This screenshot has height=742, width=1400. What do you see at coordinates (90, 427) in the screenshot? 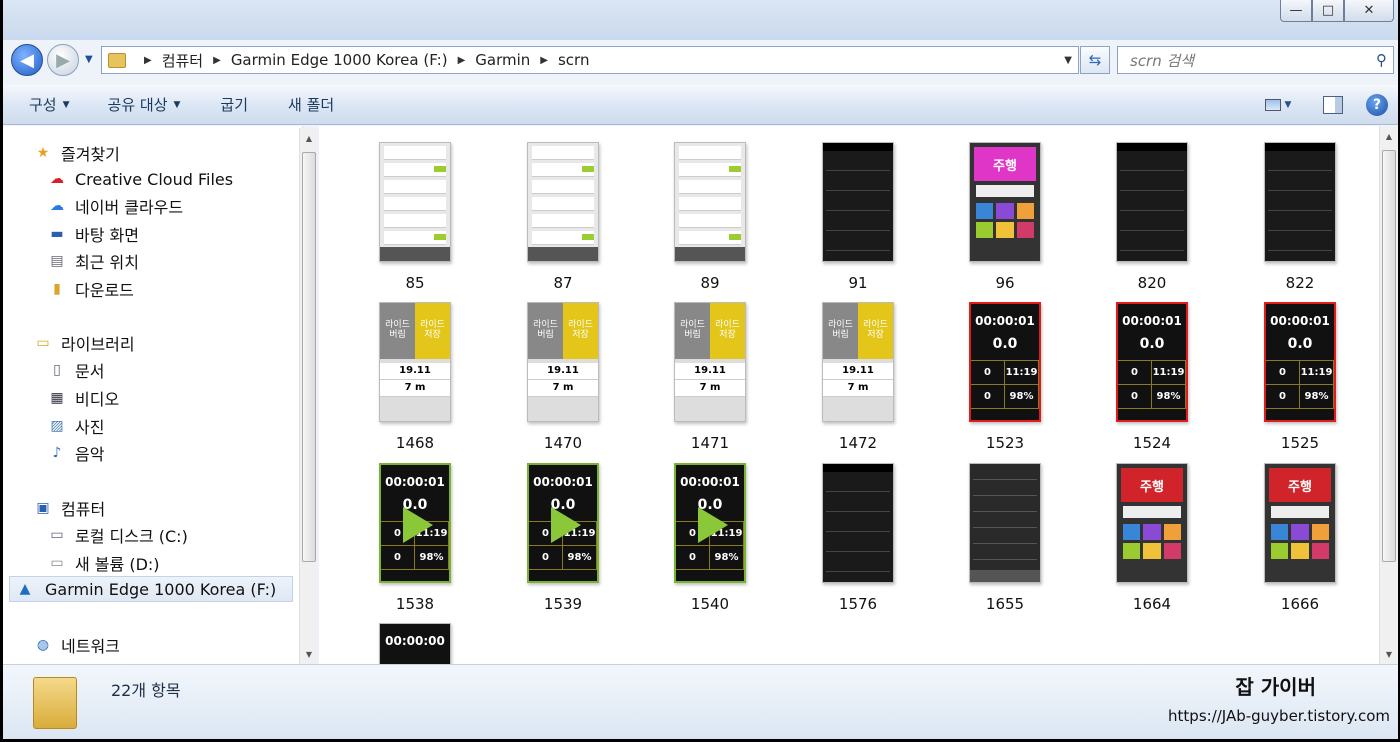
I see `sidebar-label: 사진` at bounding box center [90, 427].